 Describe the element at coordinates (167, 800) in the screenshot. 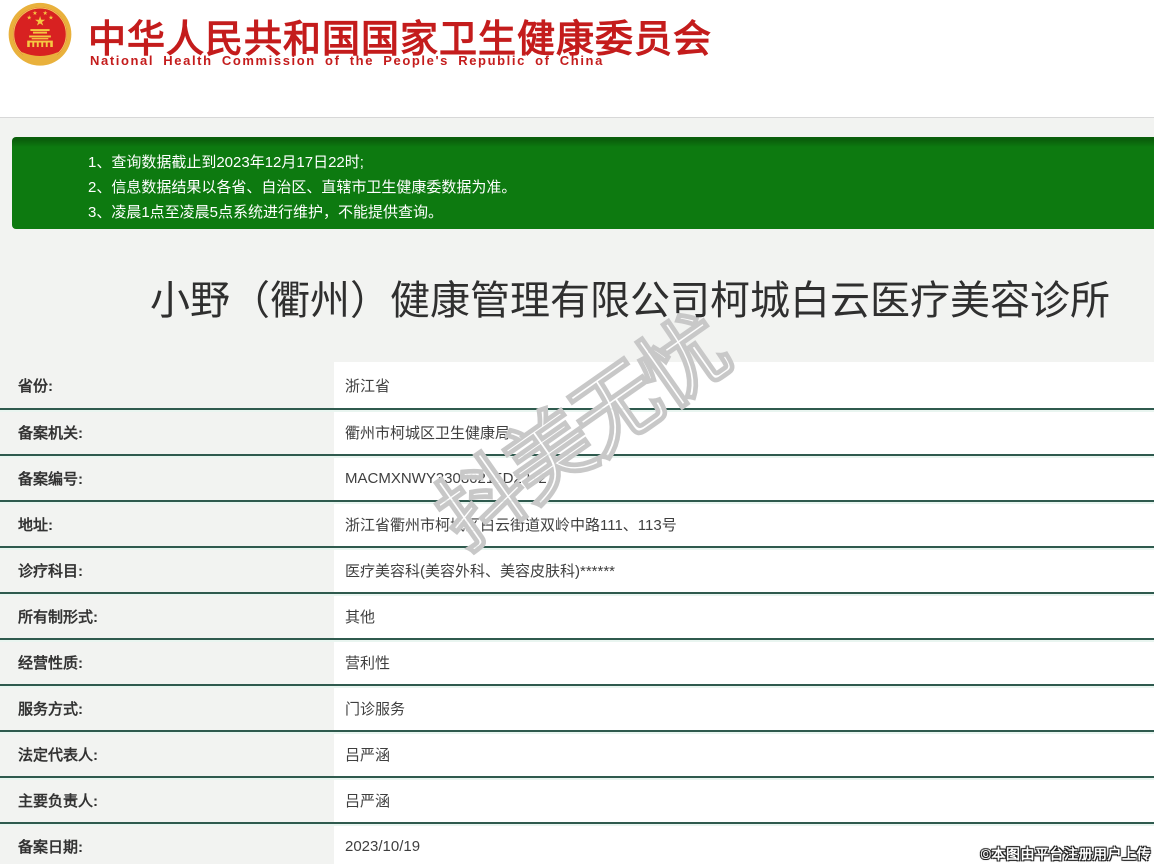

I see `row-label: 主要负责人:` at that location.